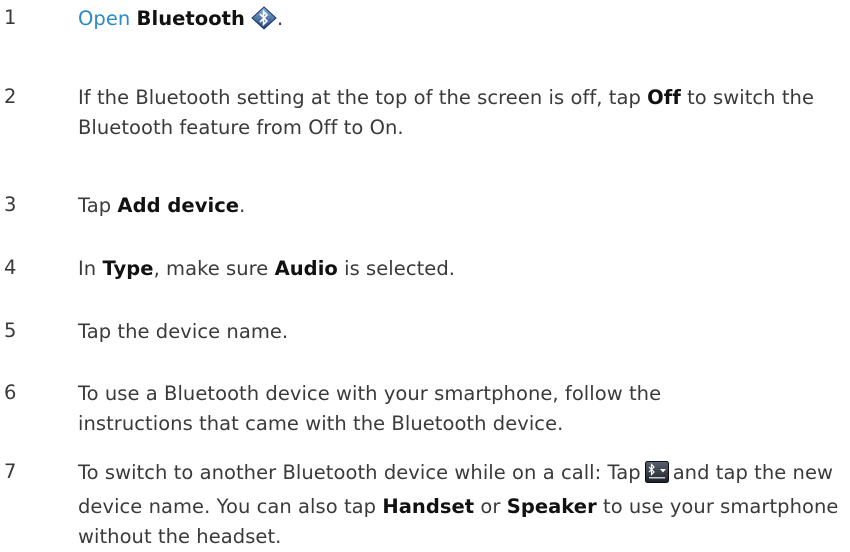 The height and width of the screenshot is (552, 850). What do you see at coordinates (10, 17) in the screenshot?
I see `step-number: 1` at bounding box center [10, 17].